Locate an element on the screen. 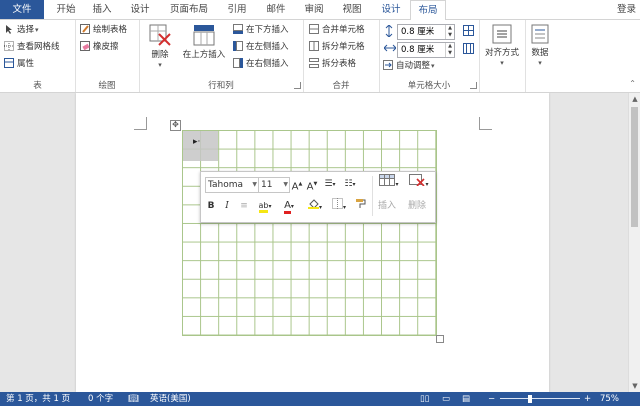 The width and height of the screenshot is (640, 406). table-move-handle-icon: ✥ is located at coordinates (175, 125).